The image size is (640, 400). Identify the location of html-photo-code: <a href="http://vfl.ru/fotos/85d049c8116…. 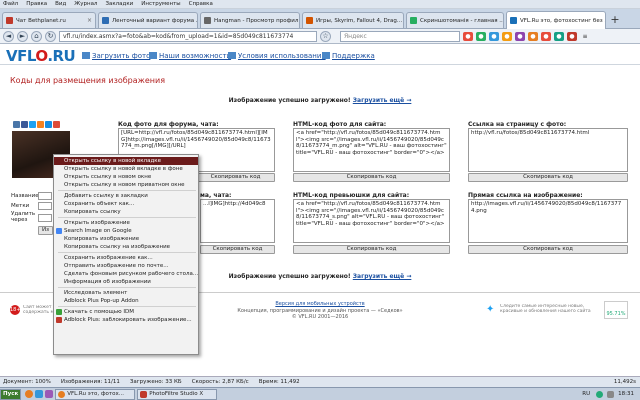
(371, 150).